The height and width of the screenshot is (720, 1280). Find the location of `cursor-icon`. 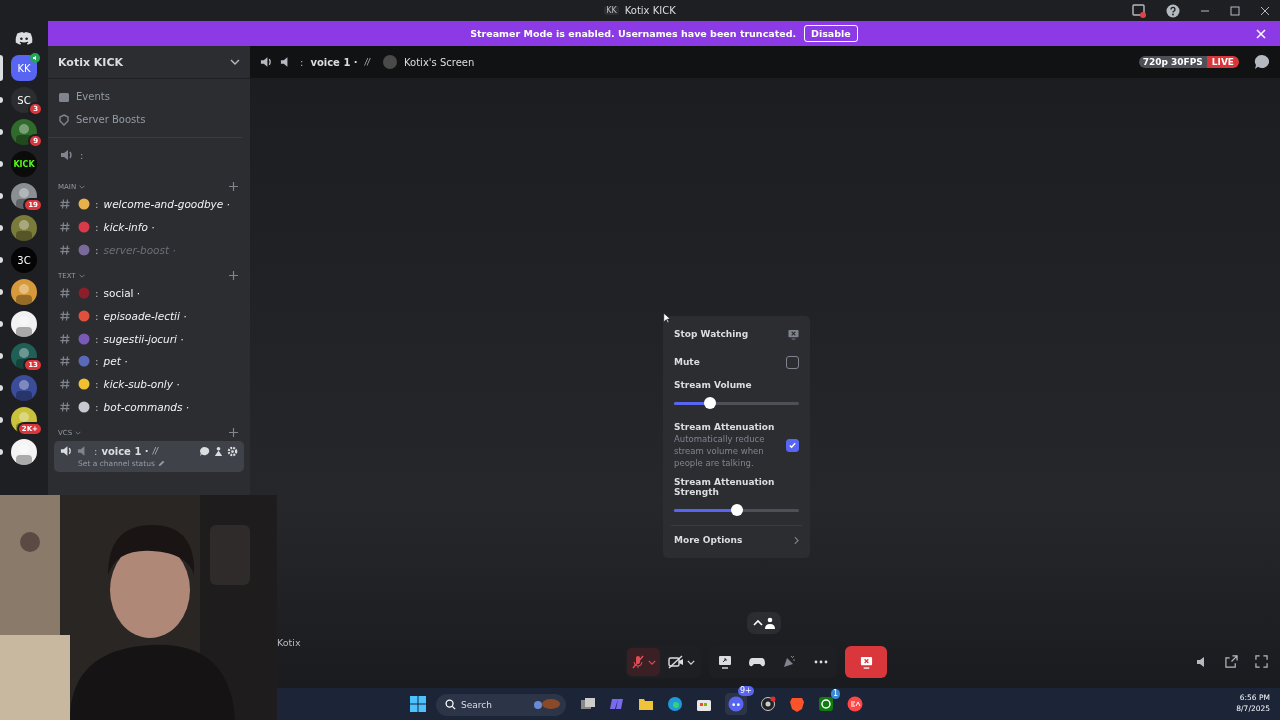

cursor-icon is located at coordinates (667, 318).